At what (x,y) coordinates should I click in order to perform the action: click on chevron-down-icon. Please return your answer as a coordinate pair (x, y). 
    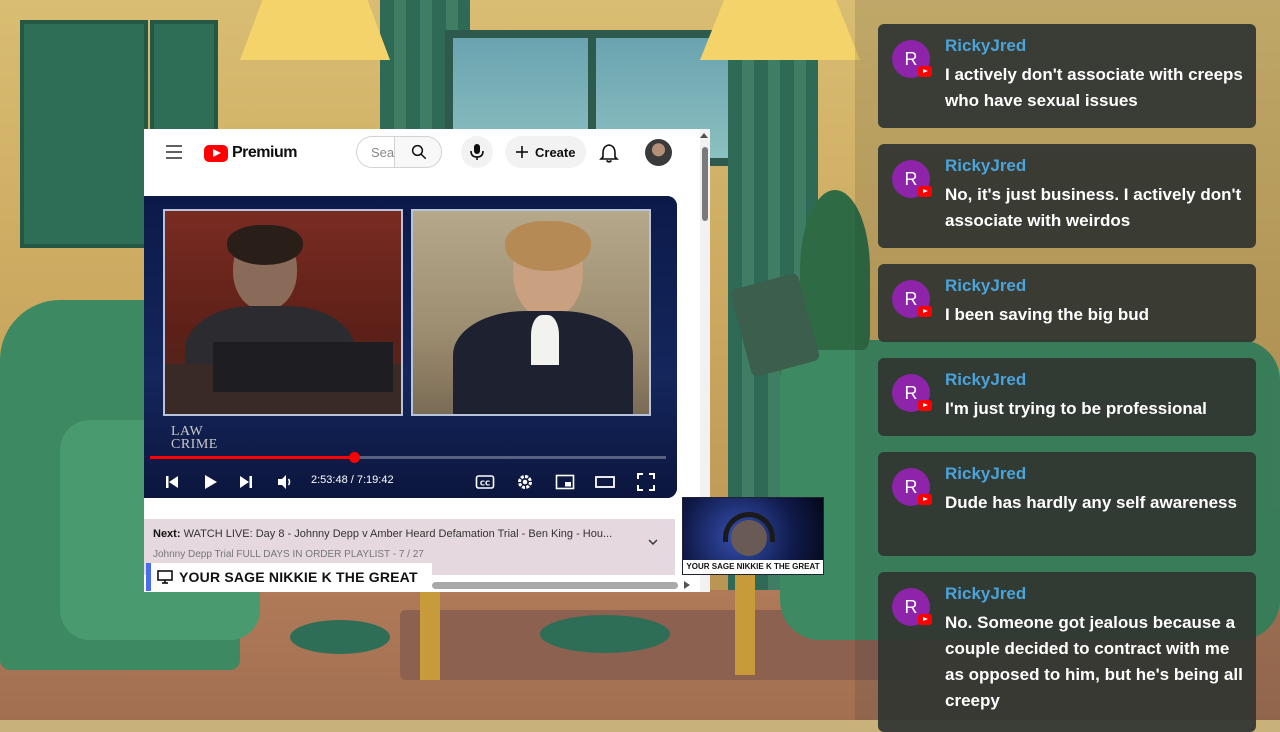
    Looking at the image, I should click on (653, 542).